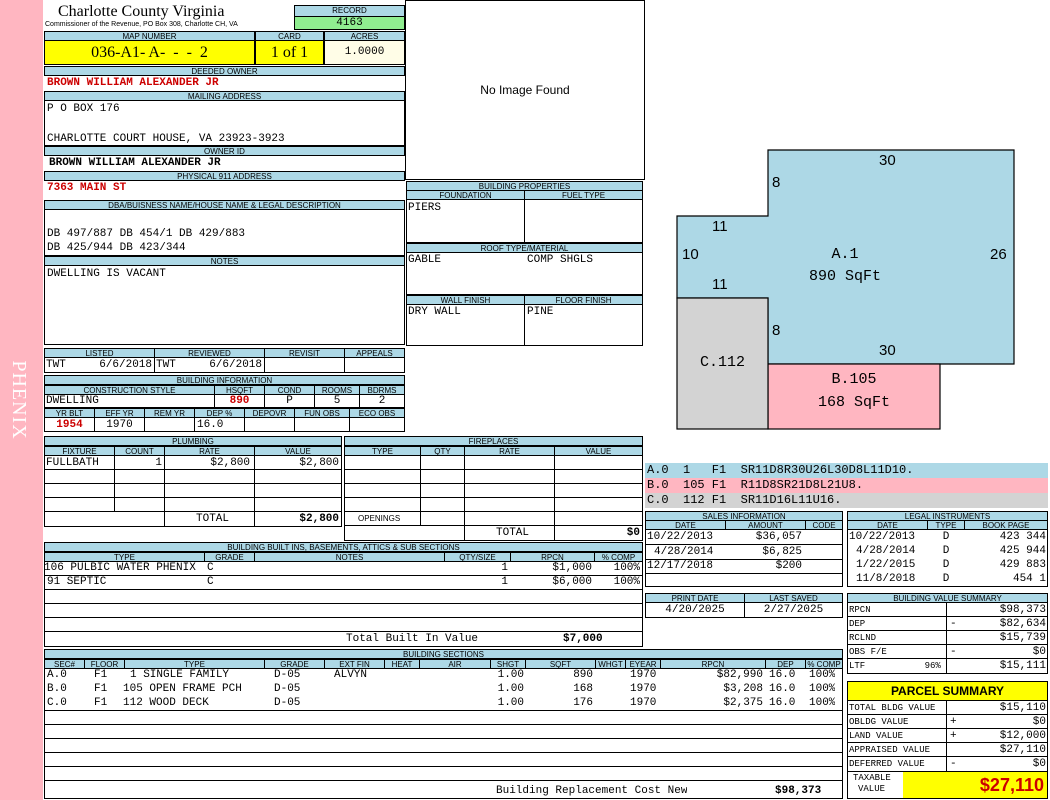 The image size is (1050, 800). I want to click on dim-left-8-lower: 8, so click(776, 330).